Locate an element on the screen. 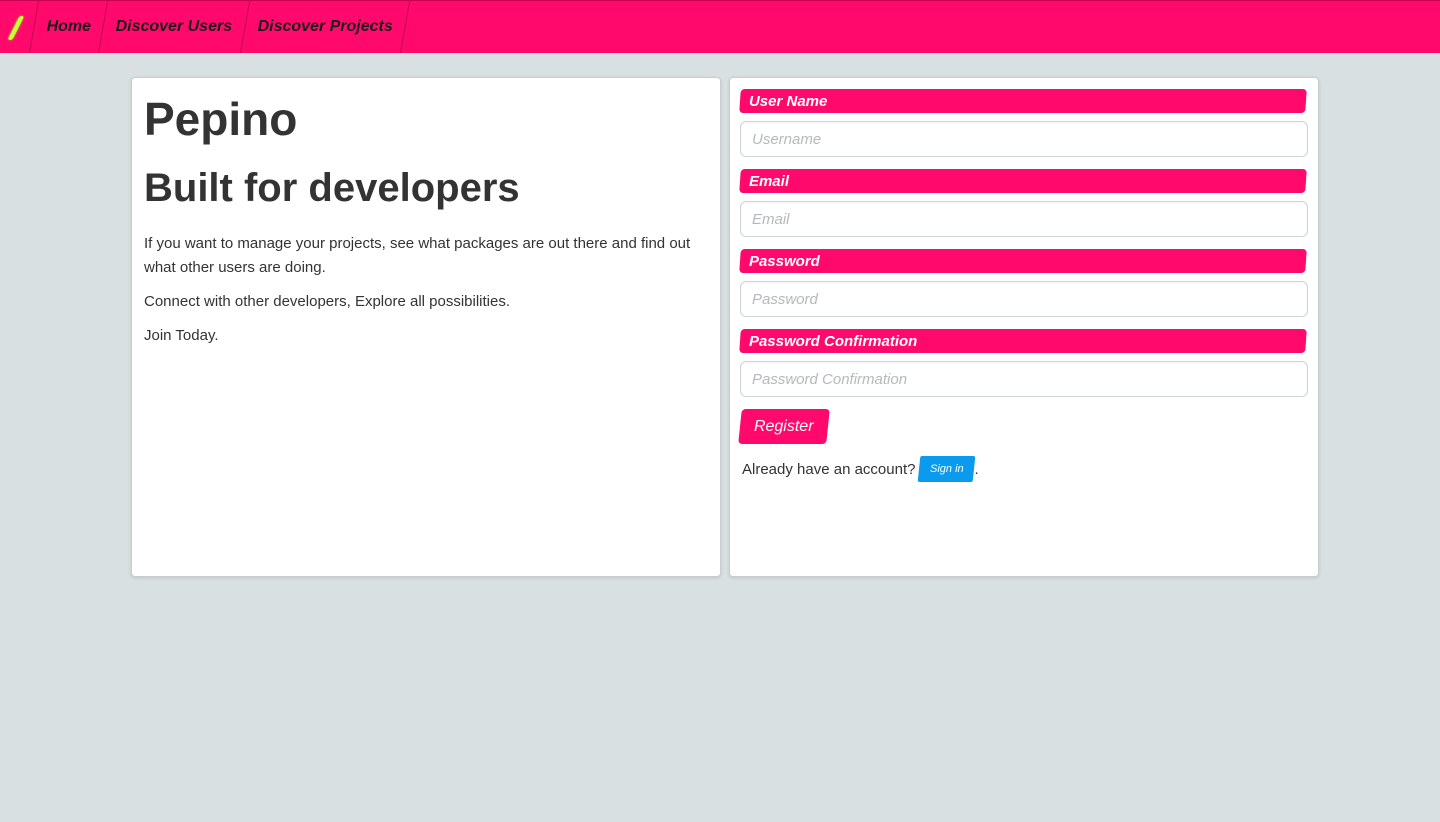 This screenshot has width=1440, height=822. register-button-label: Register is located at coordinates (784, 426).